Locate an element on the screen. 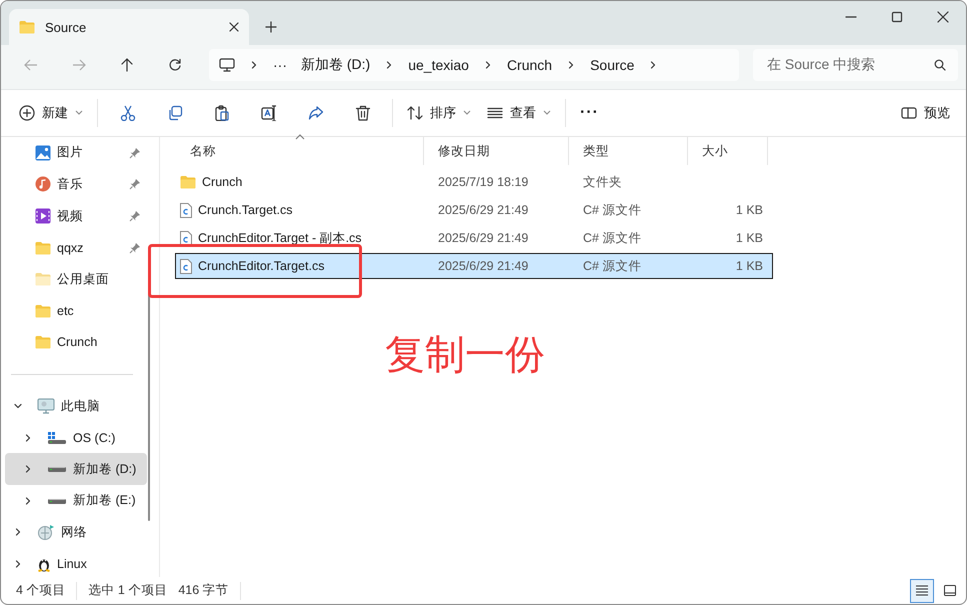 The height and width of the screenshot is (605, 967). copy-icon is located at coordinates (174, 113).